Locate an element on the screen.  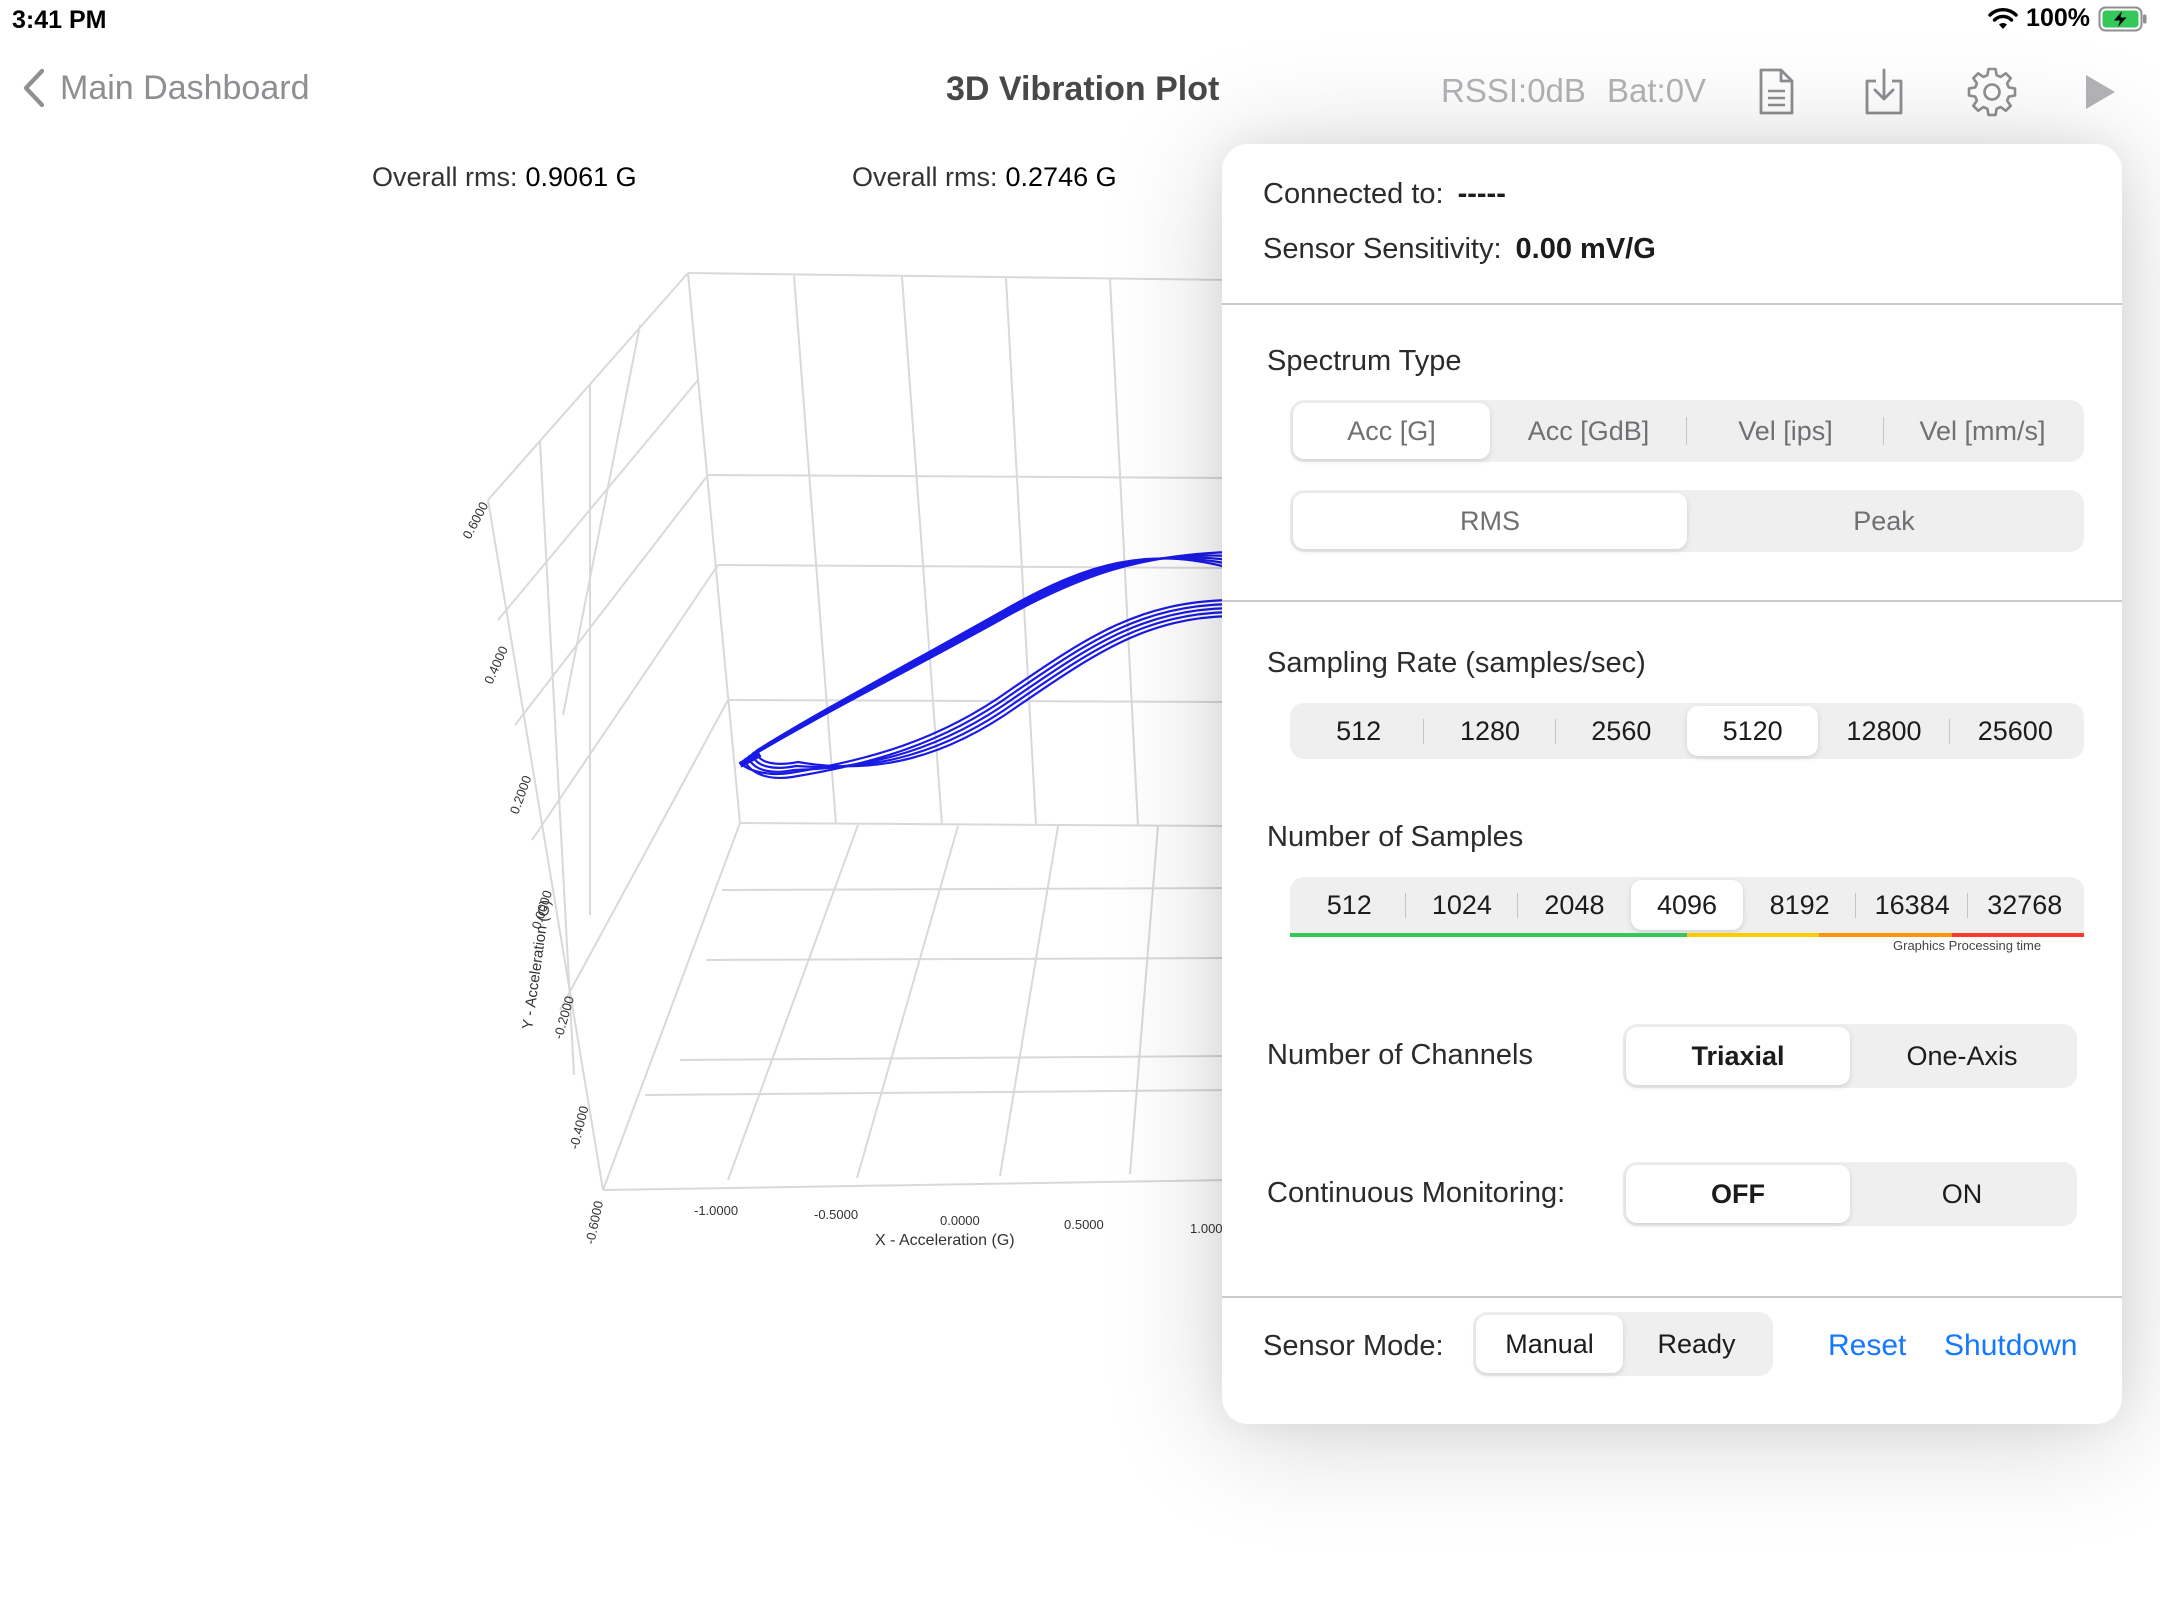
sampling-option-12800: 12800 is located at coordinates (1884, 731).